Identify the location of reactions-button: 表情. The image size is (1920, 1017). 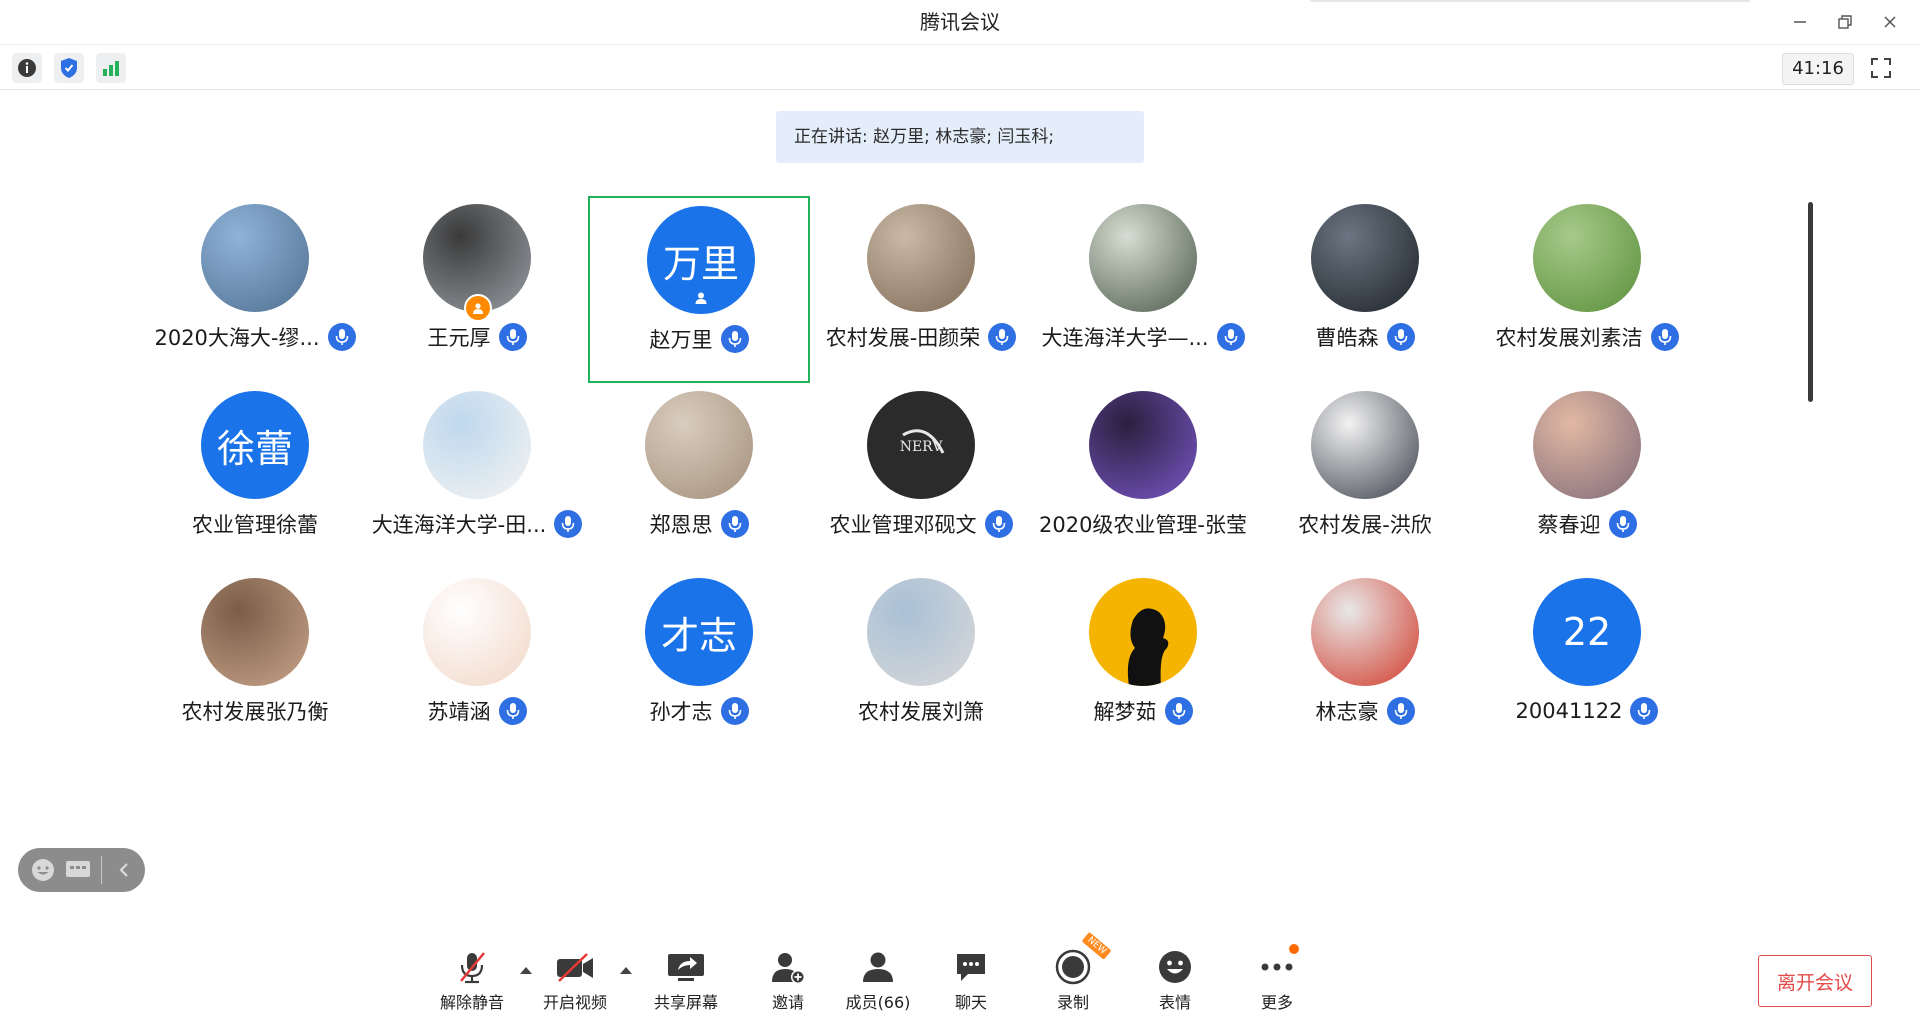
(1175, 981).